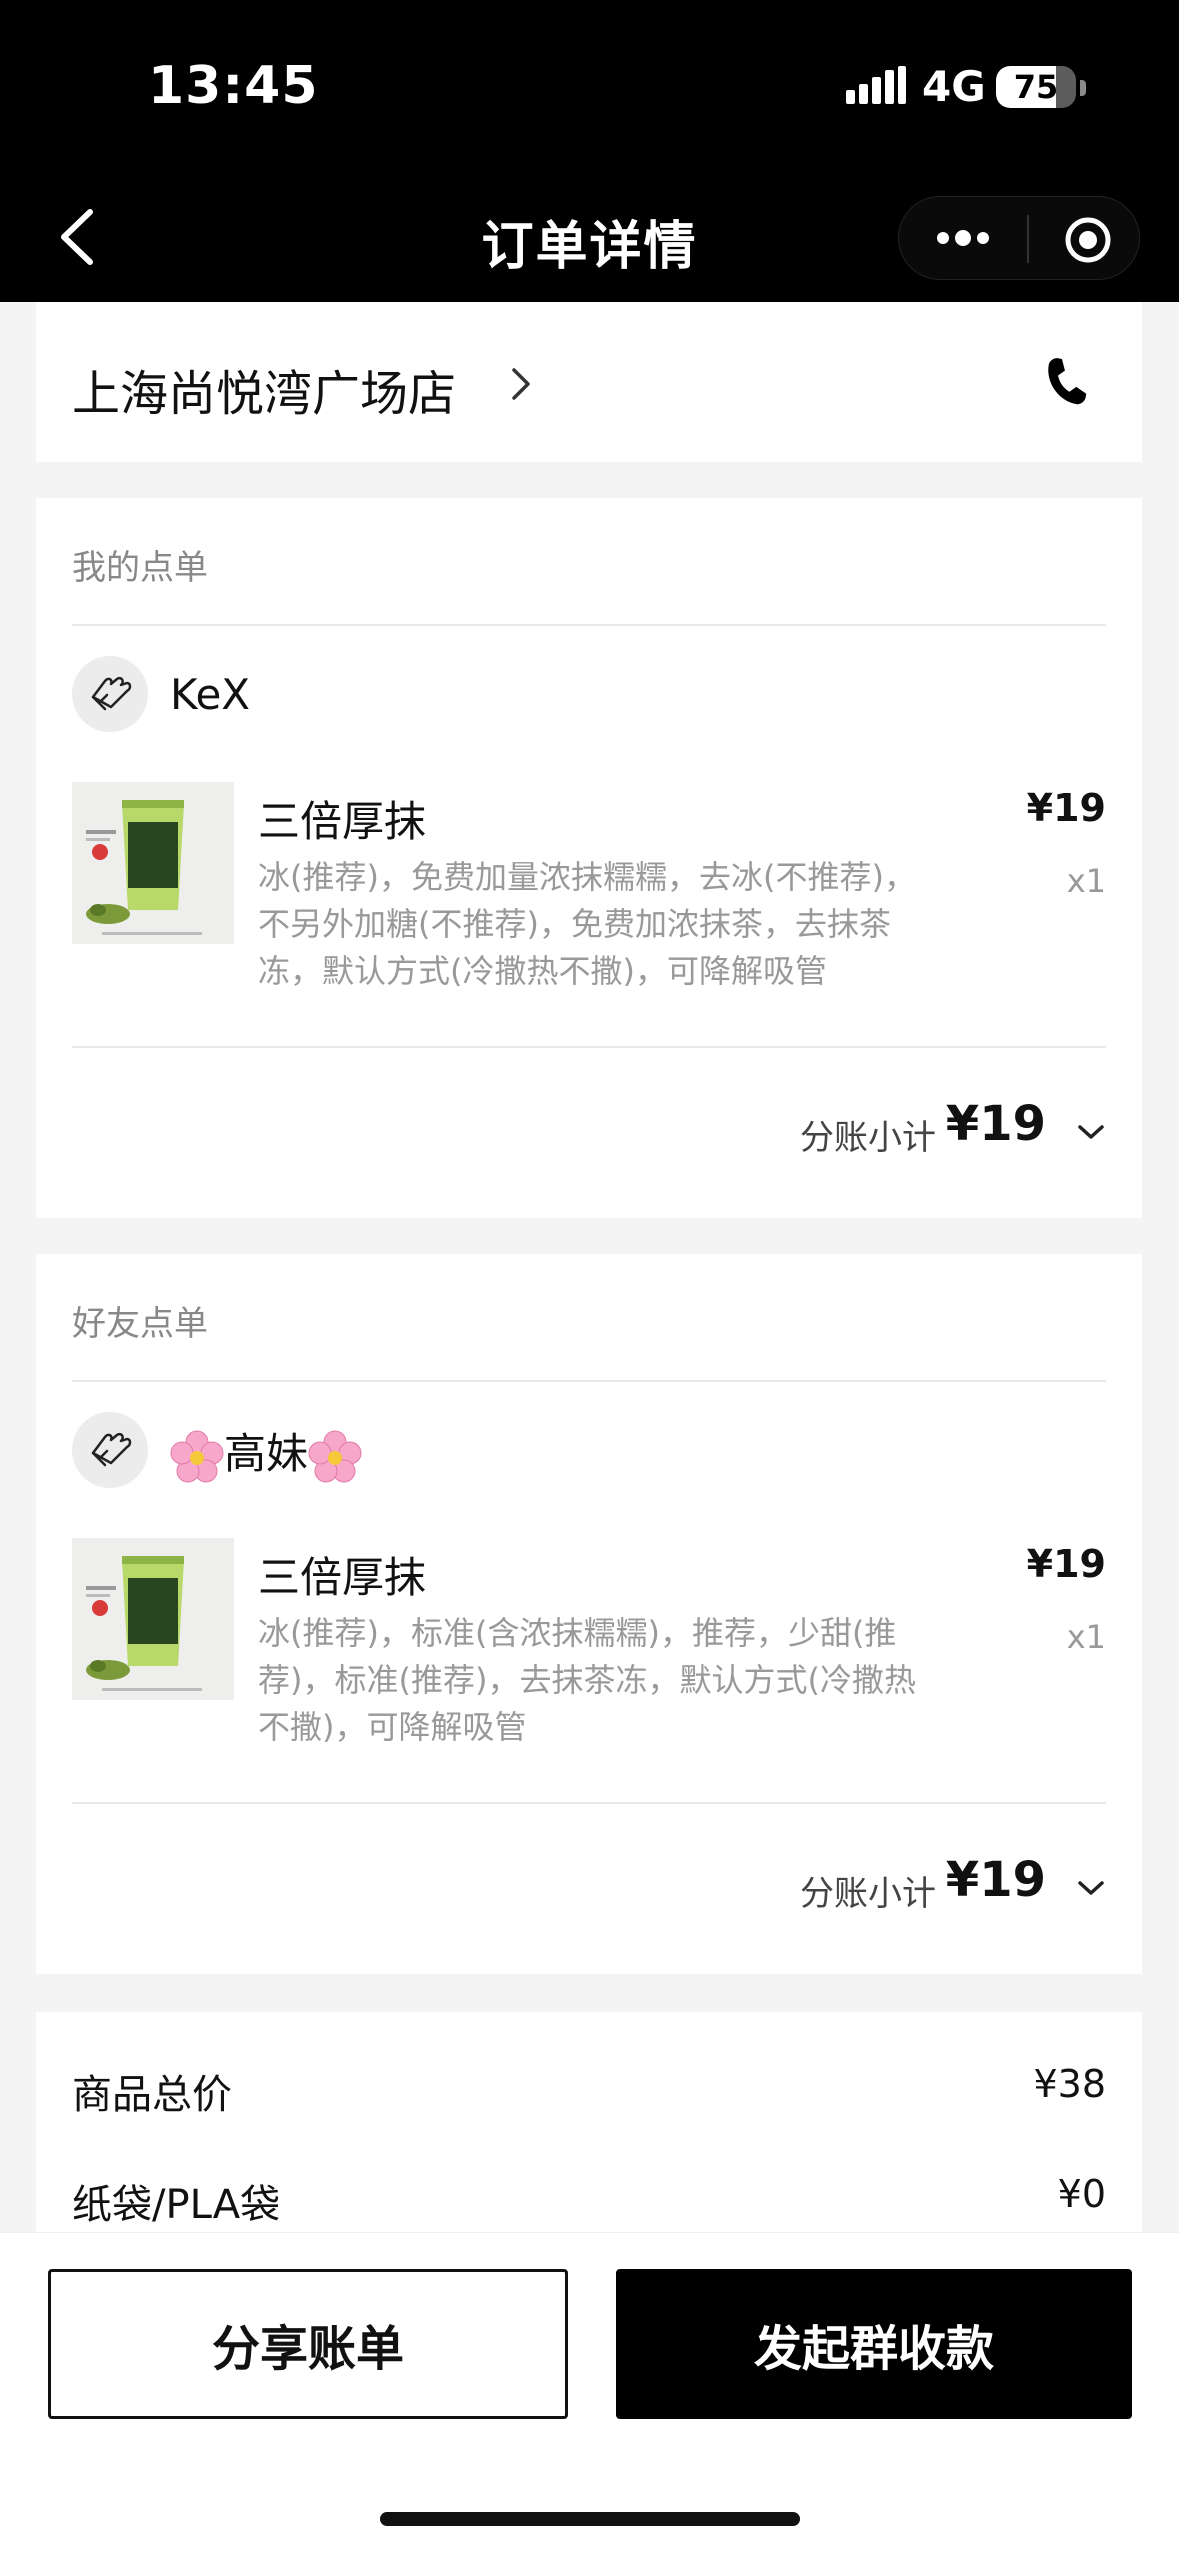 The image size is (1179, 2556). I want to click on group-collect-button: 发起群收款, so click(874, 2344).